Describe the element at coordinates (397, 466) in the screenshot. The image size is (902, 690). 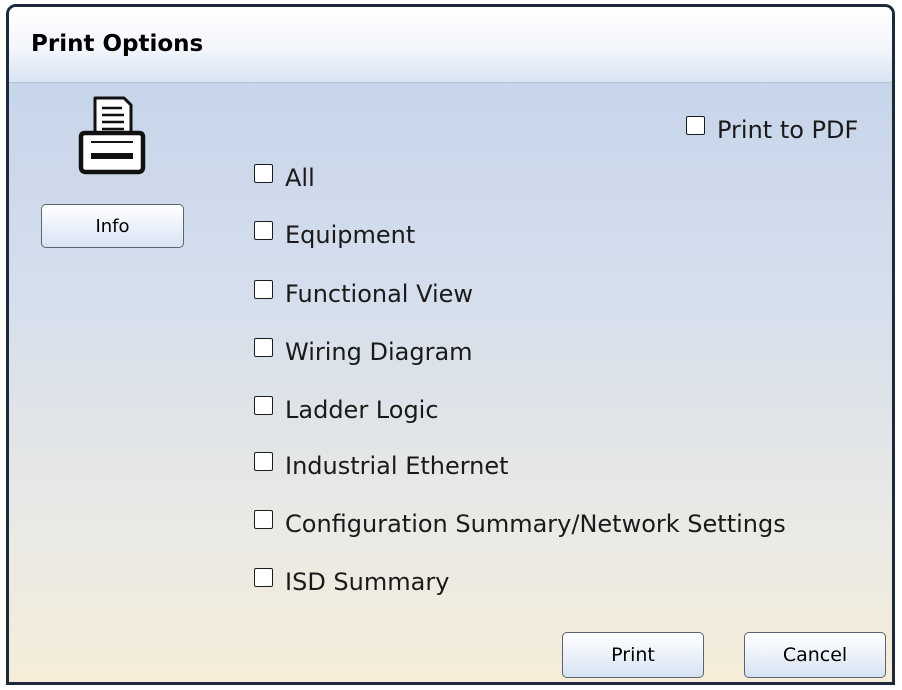
I see `option-label: Industrial Ethernet` at that location.